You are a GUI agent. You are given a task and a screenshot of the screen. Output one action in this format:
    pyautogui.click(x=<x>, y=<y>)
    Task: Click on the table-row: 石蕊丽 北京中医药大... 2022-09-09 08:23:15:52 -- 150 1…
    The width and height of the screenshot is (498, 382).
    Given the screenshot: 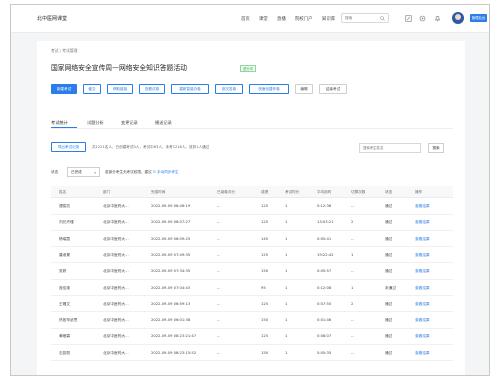 What is the action you would take?
    pyautogui.click(x=252, y=354)
    